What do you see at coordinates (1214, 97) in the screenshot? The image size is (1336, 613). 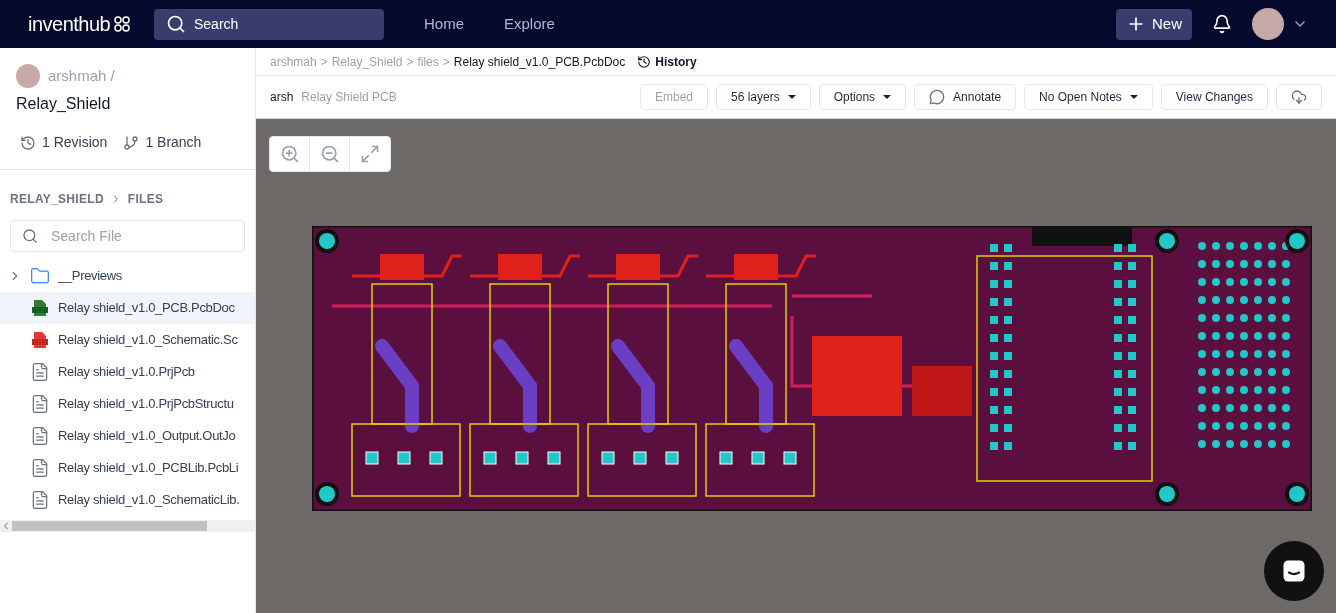 I see `toolbar-button: View Changes` at bounding box center [1214, 97].